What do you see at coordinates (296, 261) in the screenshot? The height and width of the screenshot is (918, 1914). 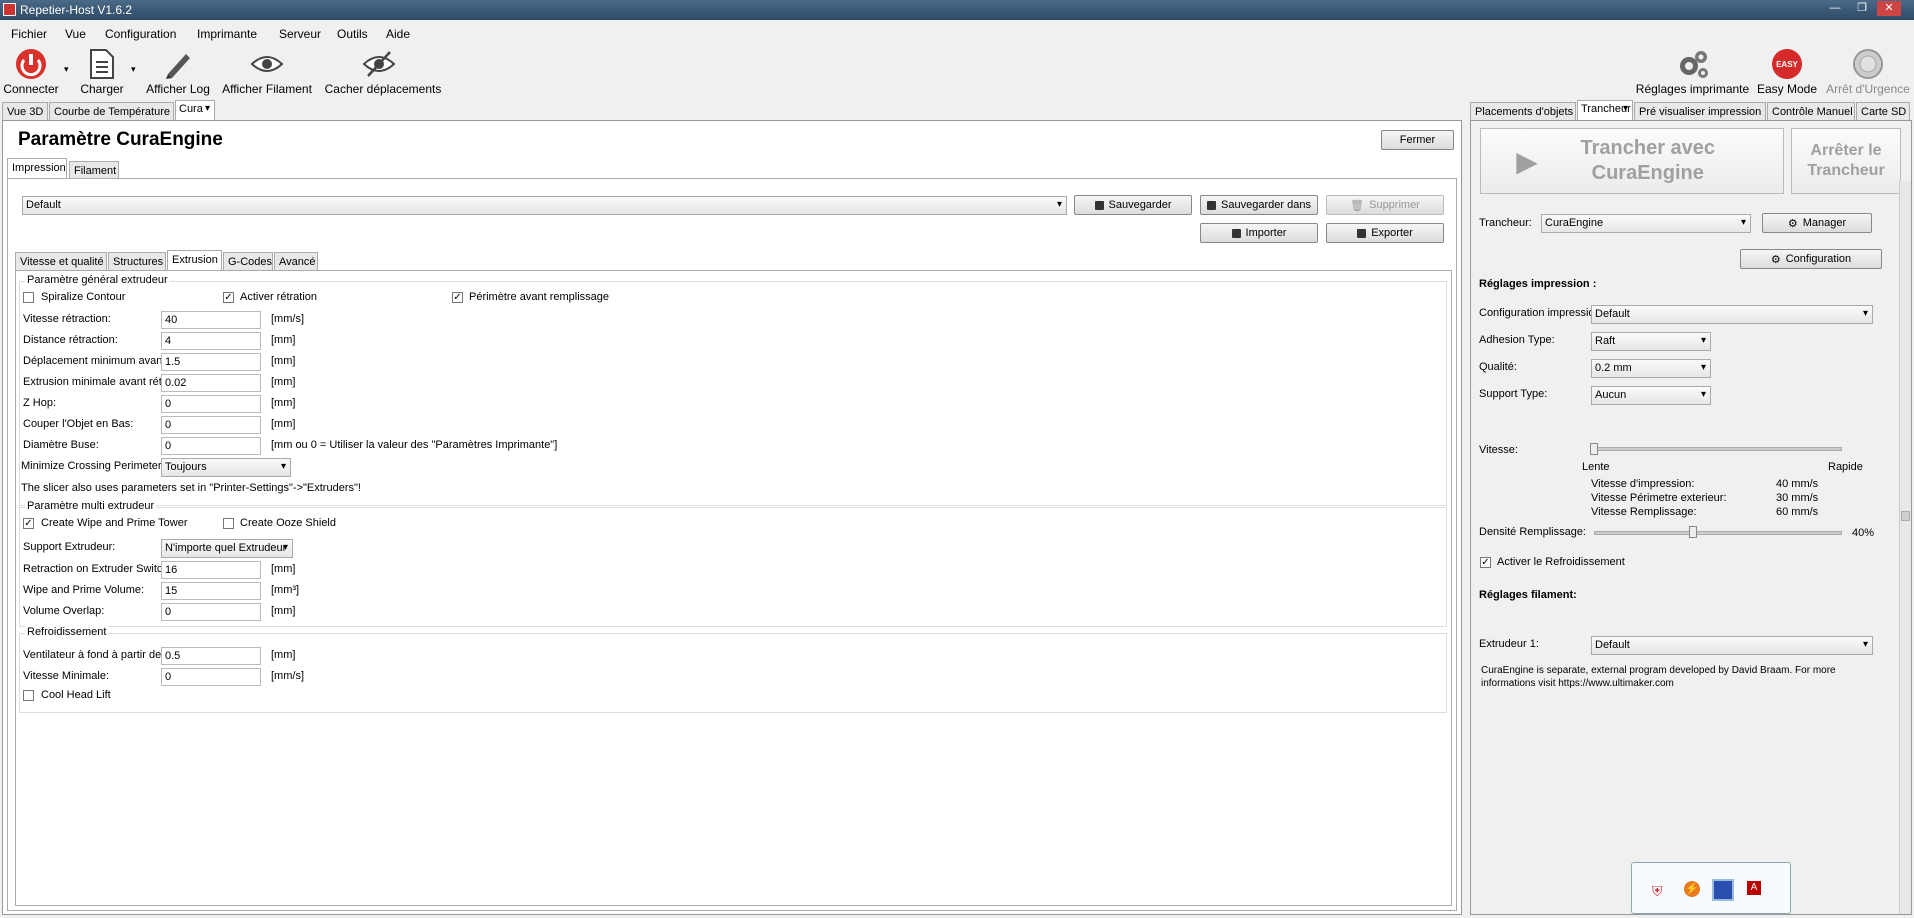 I see `tab-advanced: Avancé` at bounding box center [296, 261].